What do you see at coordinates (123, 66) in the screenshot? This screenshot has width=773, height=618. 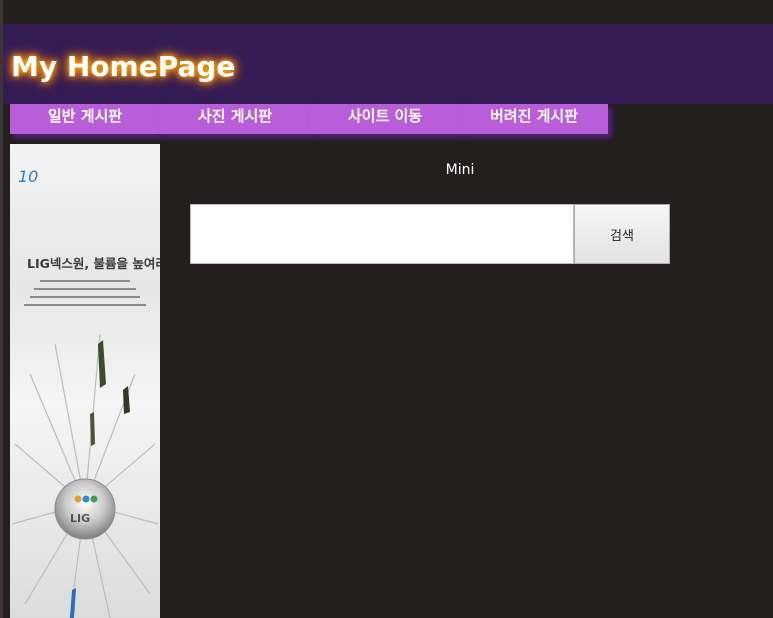 I see `site-title: My HomePage` at bounding box center [123, 66].